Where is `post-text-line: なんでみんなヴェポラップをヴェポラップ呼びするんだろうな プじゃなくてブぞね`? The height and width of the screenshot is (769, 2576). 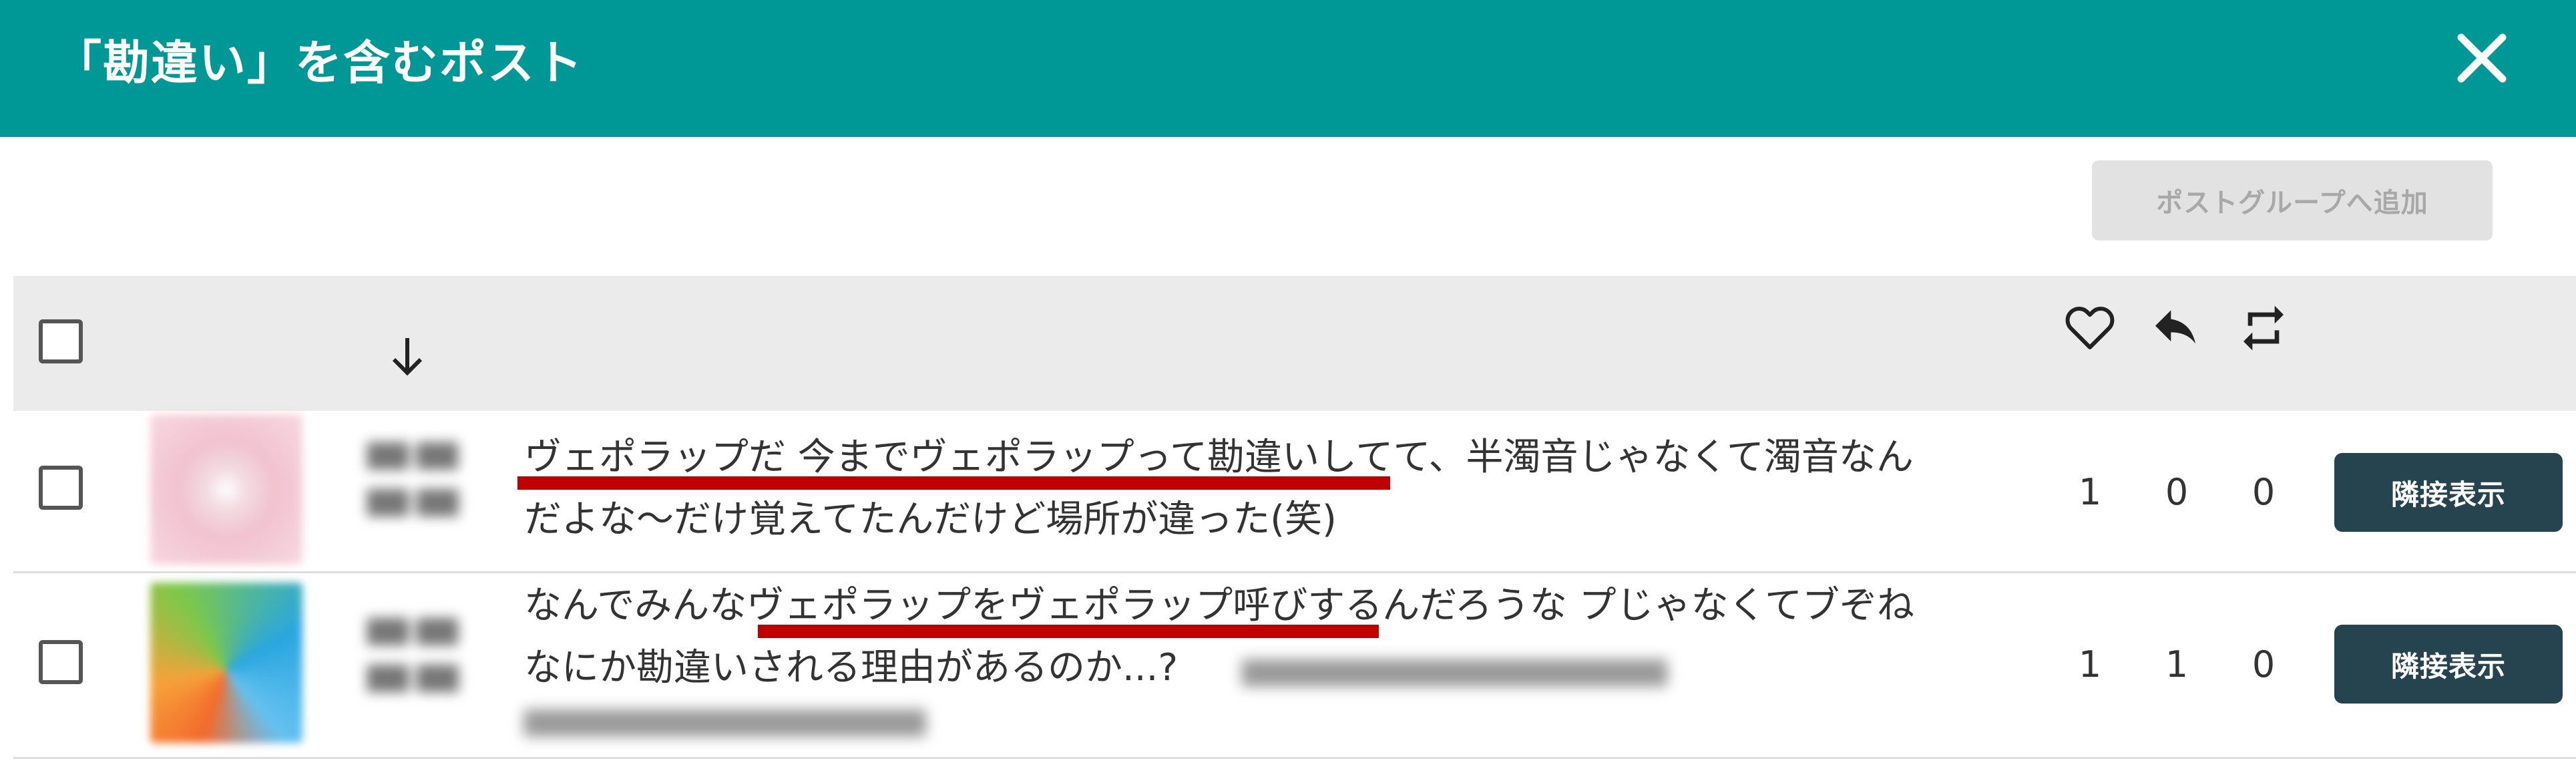 post-text-line: なんでみんなヴェポラップをヴェポラップ呼びするんだろうな プじゃなくてブぞね is located at coordinates (1219, 605).